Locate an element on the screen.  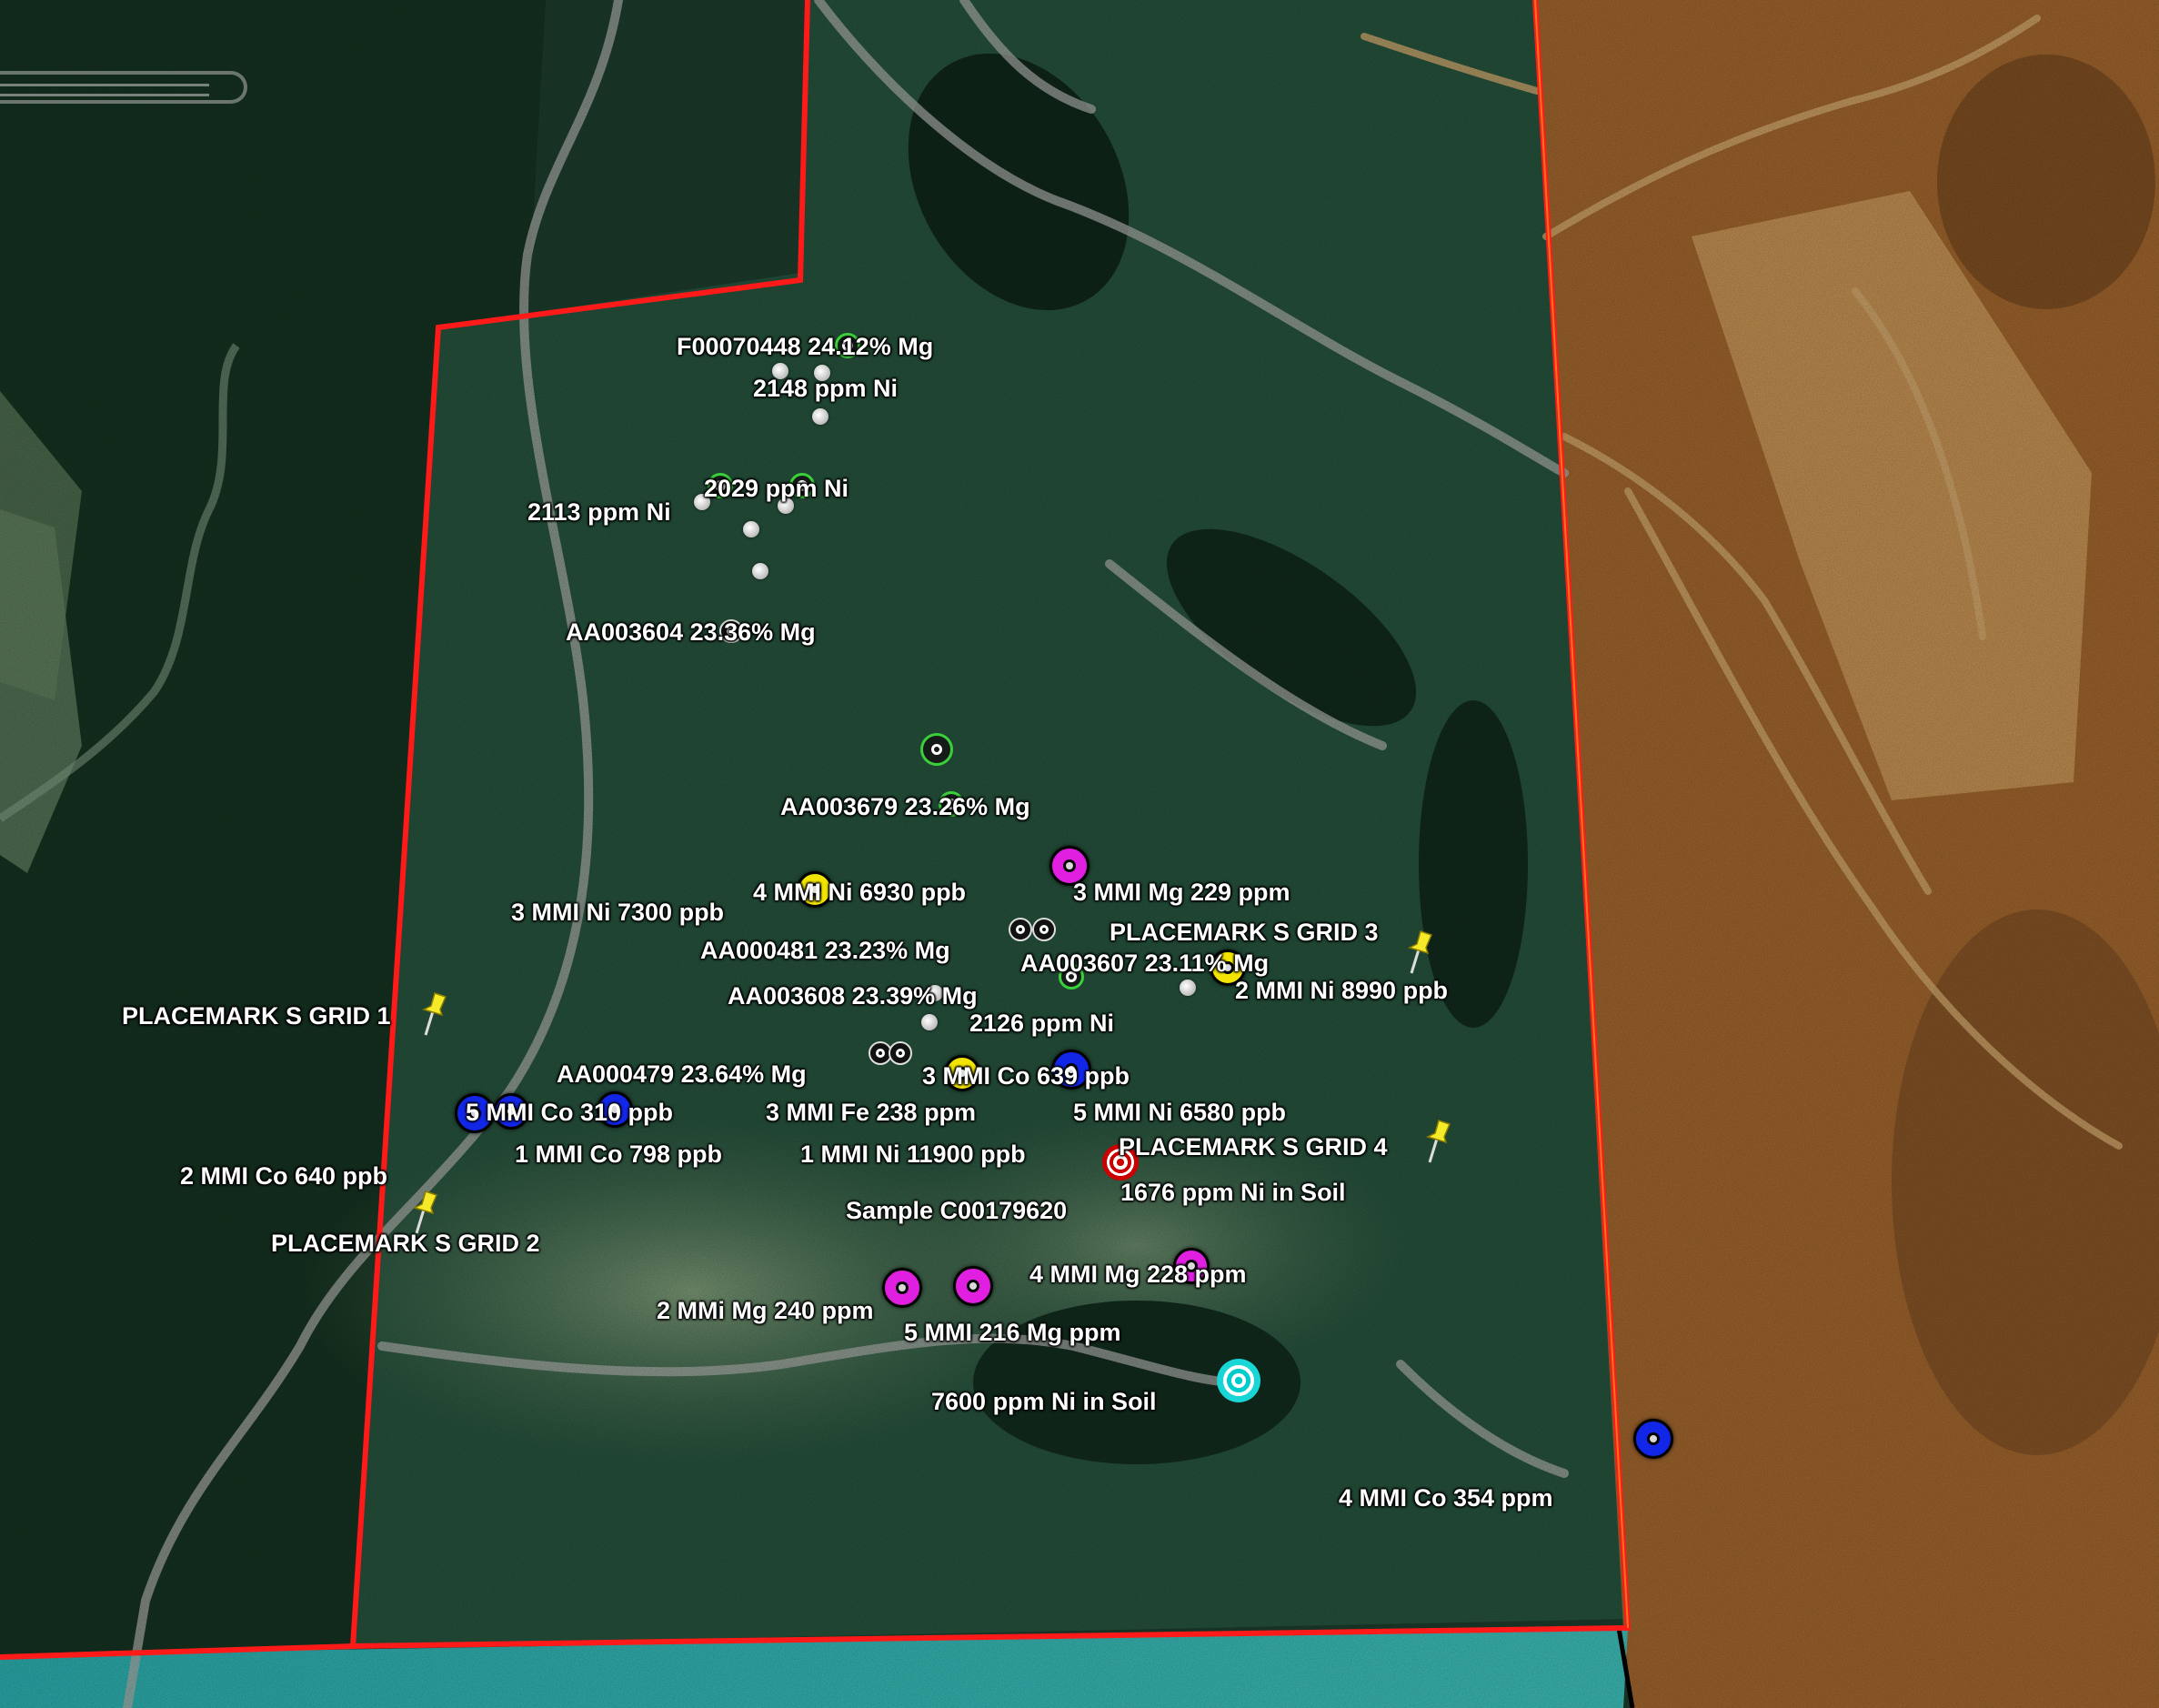
label-aa003604: AA003604 23.36% Mg is located at coordinates (691, 632).